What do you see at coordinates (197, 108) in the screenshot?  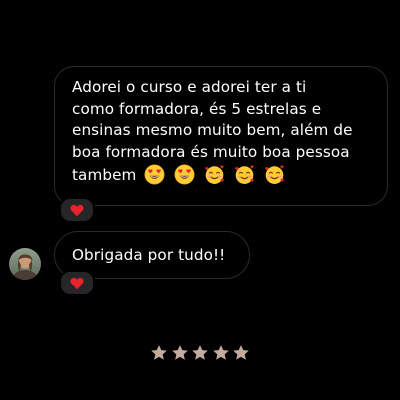 I see `message-text-line: como formadora, és 5 estrelas e` at bounding box center [197, 108].